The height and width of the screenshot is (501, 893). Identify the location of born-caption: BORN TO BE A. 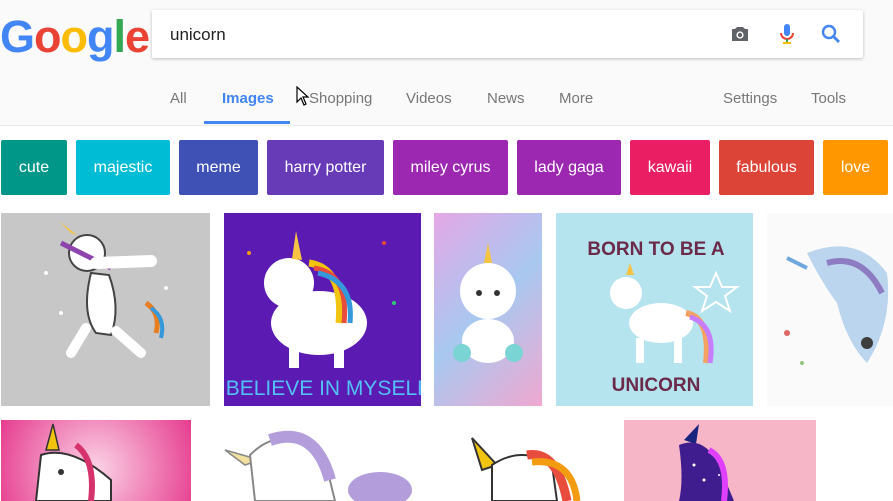
(656, 249).